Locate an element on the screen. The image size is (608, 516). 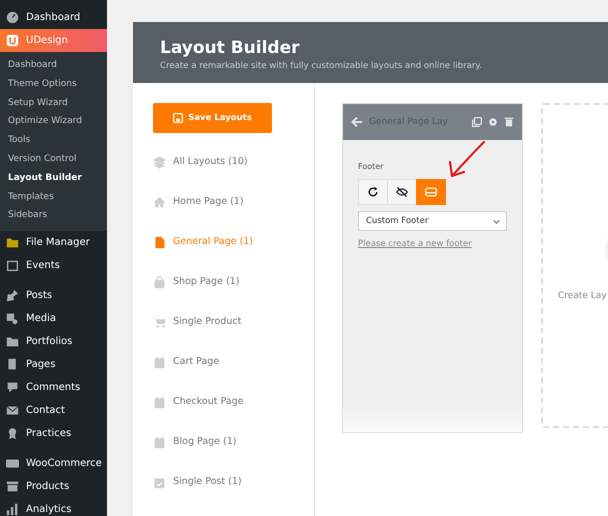
menu-item: Contact is located at coordinates (53, 410).